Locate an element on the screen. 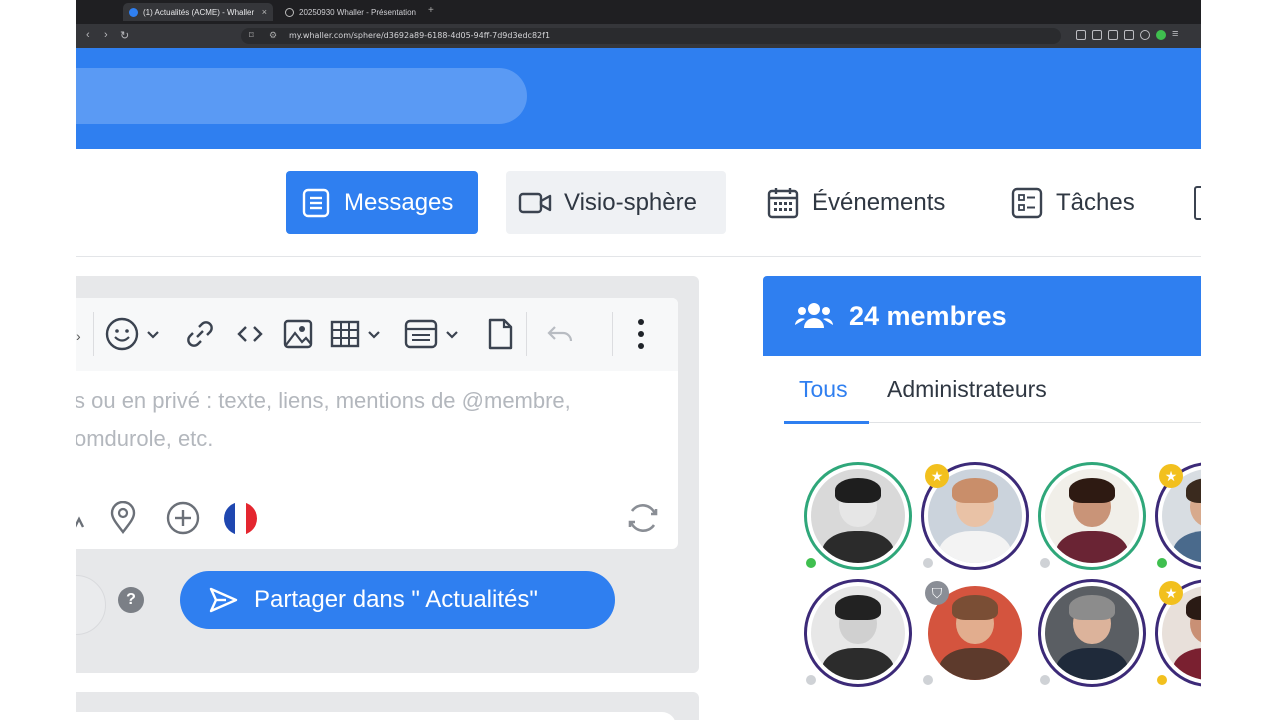  code-button is located at coordinates (250, 334).